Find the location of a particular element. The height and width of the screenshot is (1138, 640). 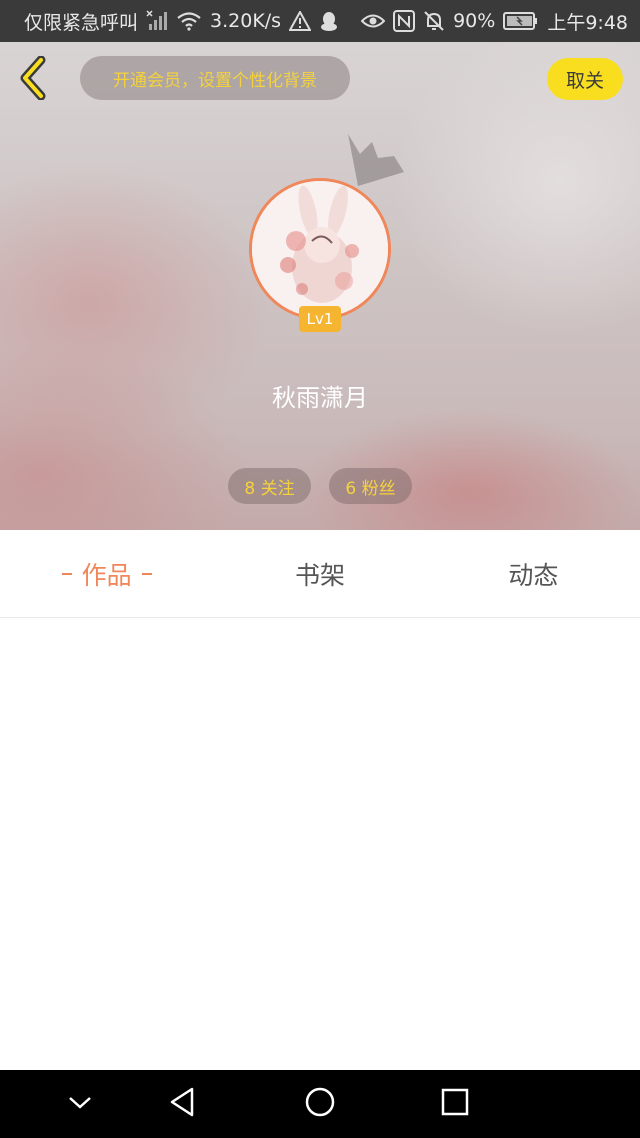

clock: 上午9:48 is located at coordinates (587, 22).